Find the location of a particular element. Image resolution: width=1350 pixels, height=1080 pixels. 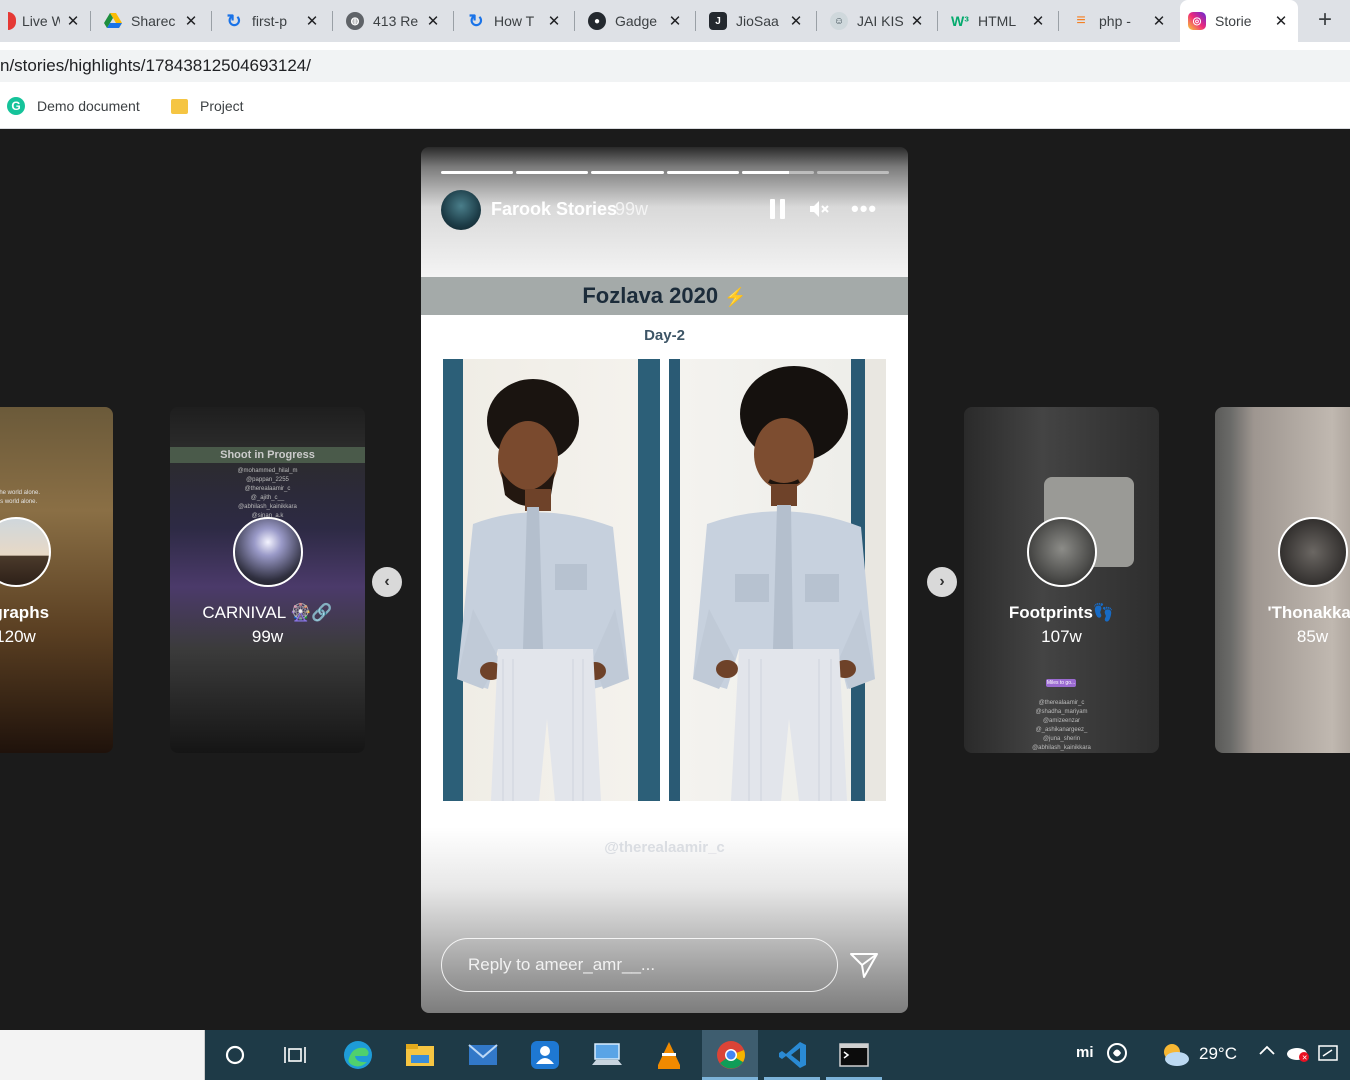

story-preview-thonakkar: 'Thonakkar 85w is located at coordinates (1282, 580).